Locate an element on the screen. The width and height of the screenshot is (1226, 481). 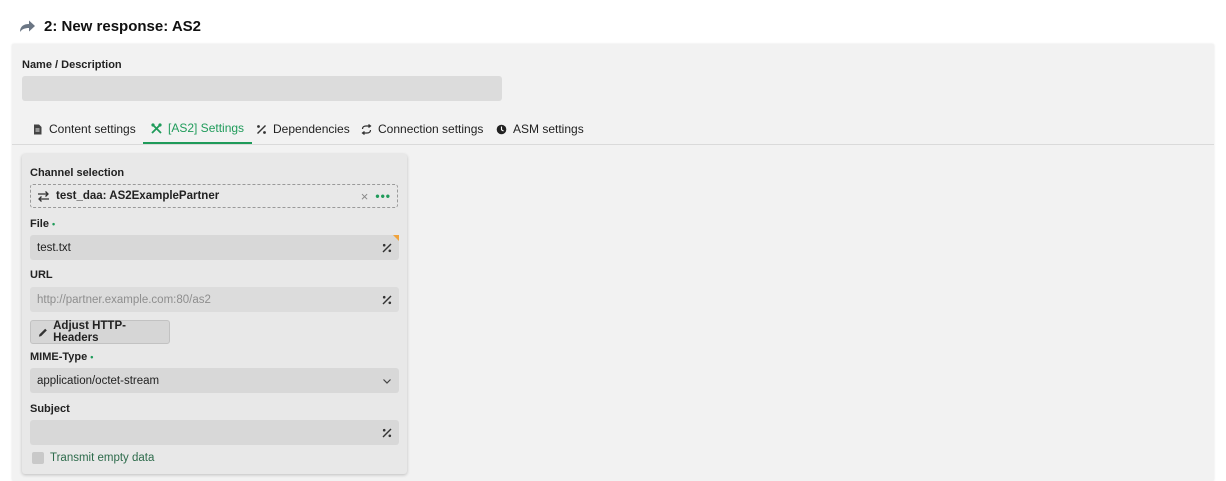
pencil-icon is located at coordinates (42, 332).